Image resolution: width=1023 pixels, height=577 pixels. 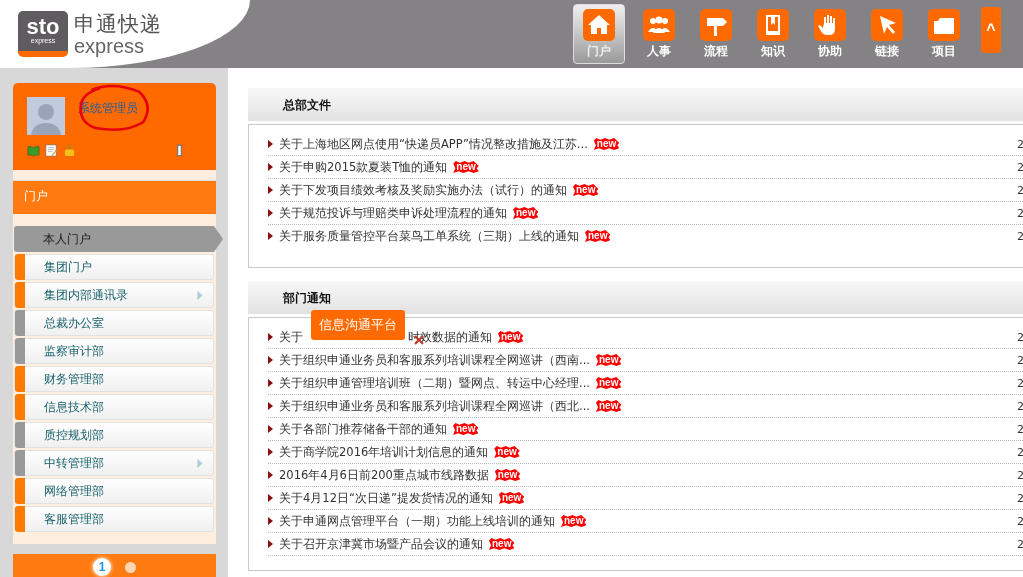 What do you see at coordinates (110, 46) in the screenshot?
I see `logo-subtitle: express` at bounding box center [110, 46].